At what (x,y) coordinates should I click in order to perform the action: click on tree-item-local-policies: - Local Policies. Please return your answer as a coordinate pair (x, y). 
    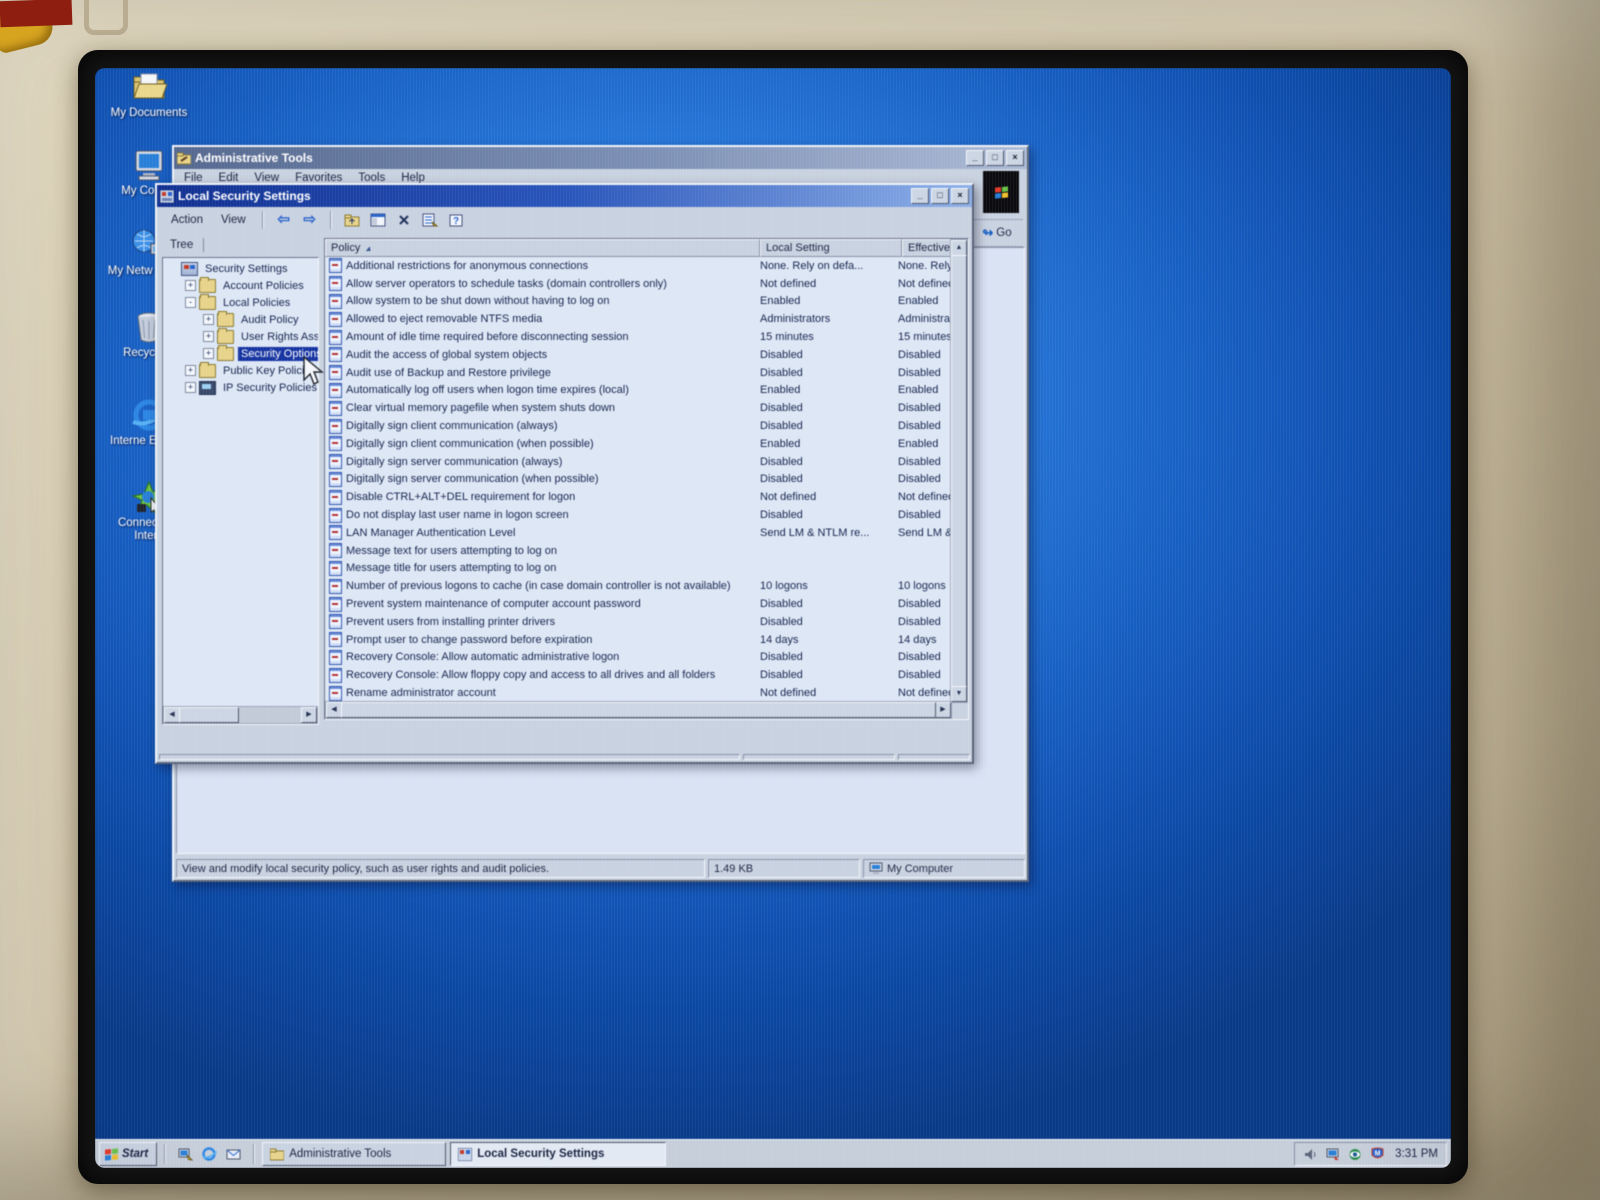
    Looking at the image, I should click on (240, 302).